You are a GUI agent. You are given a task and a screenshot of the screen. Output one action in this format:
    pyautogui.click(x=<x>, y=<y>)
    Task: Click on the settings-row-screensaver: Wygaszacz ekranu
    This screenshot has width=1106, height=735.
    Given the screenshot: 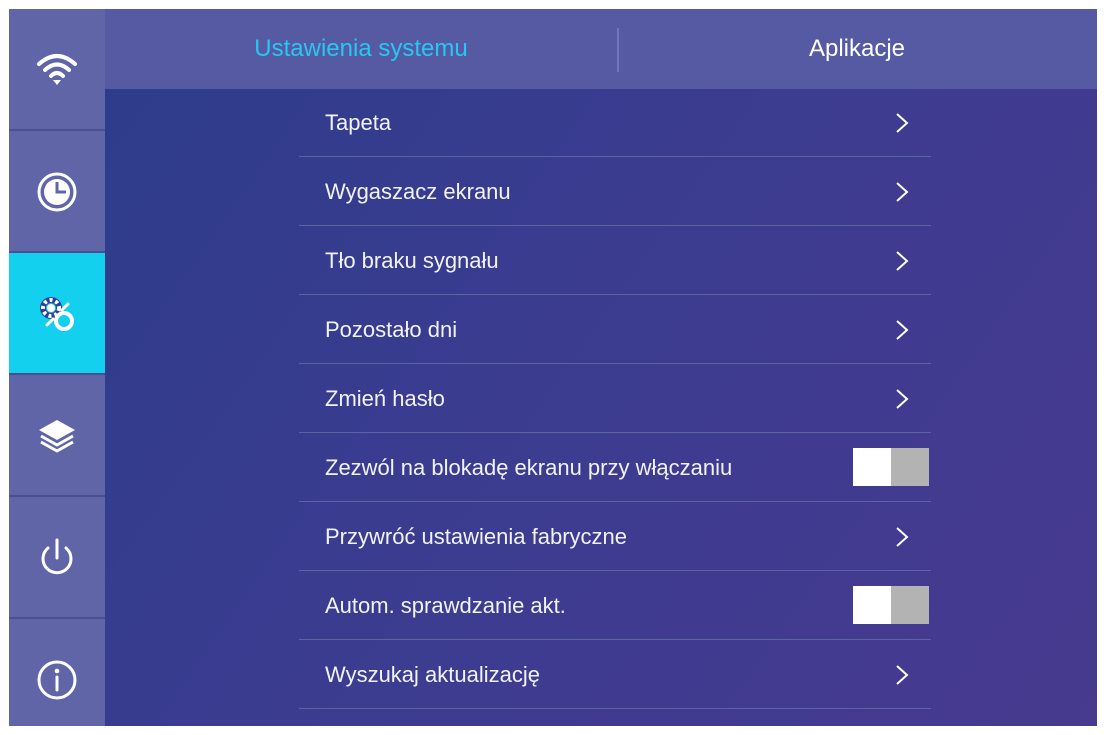 What is the action you would take?
    pyautogui.click(x=615, y=191)
    